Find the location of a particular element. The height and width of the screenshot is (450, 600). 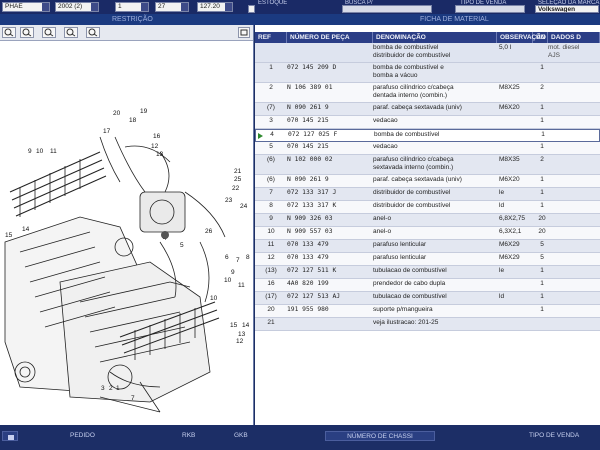

callout-13: 13 is located at coordinates (160, 154).